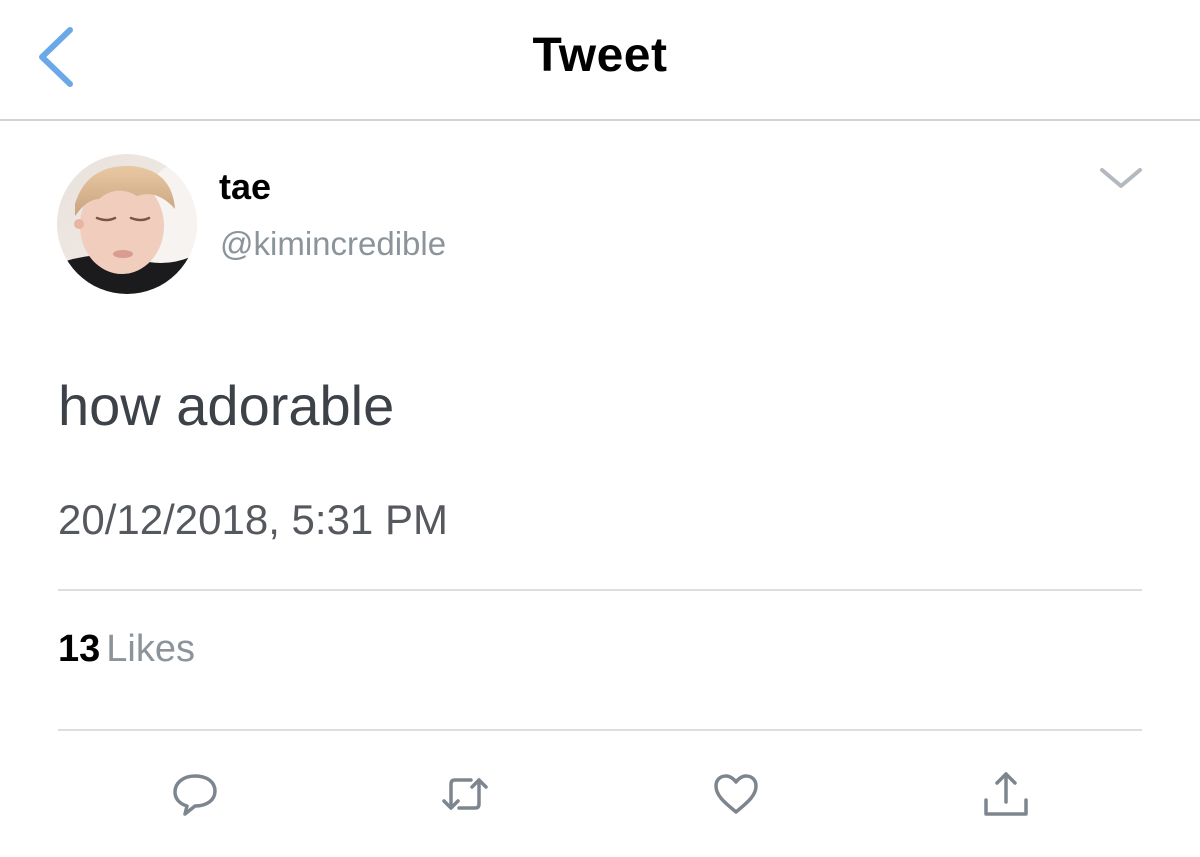 Image resolution: width=1200 pixels, height=857 pixels. I want to click on profile-photo, so click(127, 224).